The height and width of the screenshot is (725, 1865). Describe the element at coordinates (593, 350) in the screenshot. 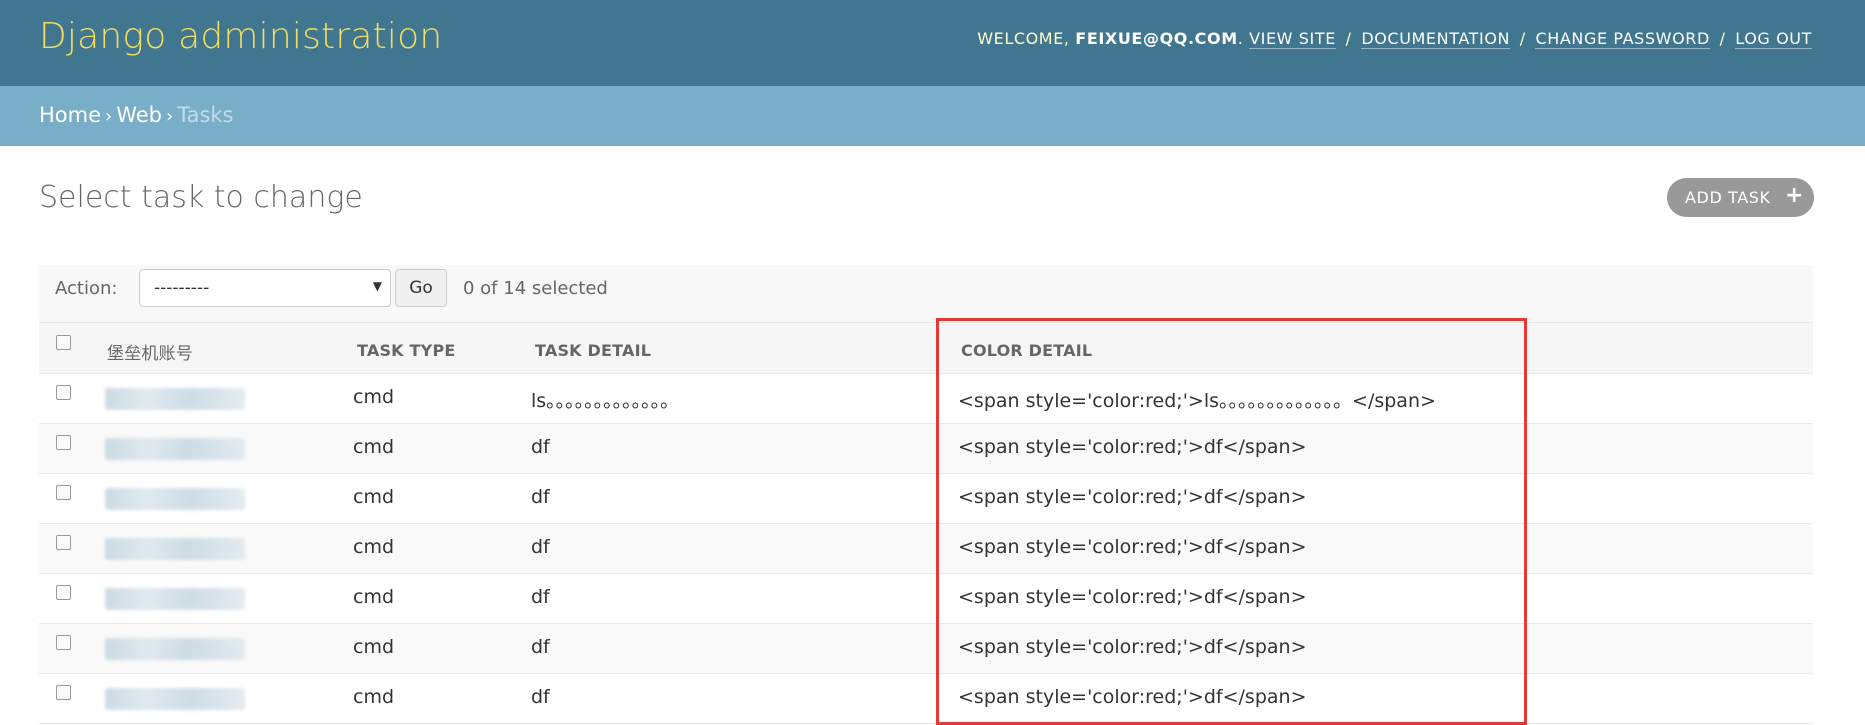

I see `column-header-task-detail: TASK DETAIL` at that location.